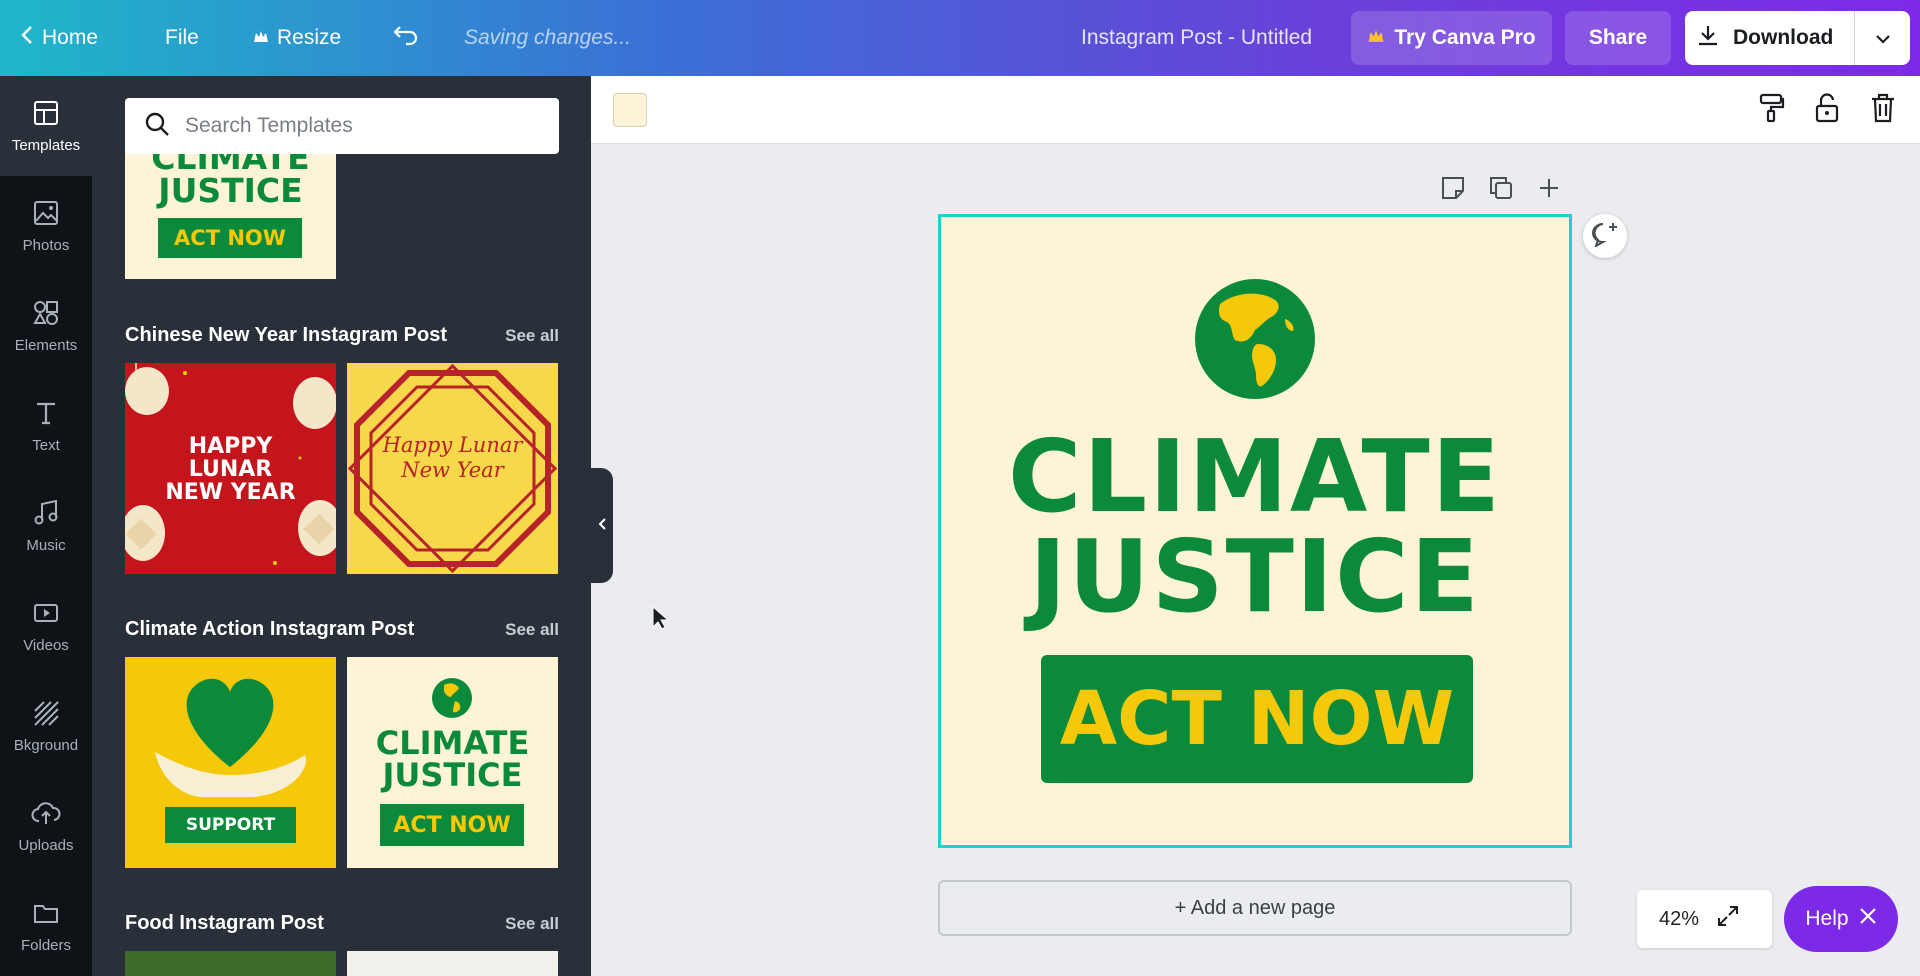 The image size is (1920, 976). What do you see at coordinates (1255, 477) in the screenshot?
I see `canvas-line-1: CLIMATE` at bounding box center [1255, 477].